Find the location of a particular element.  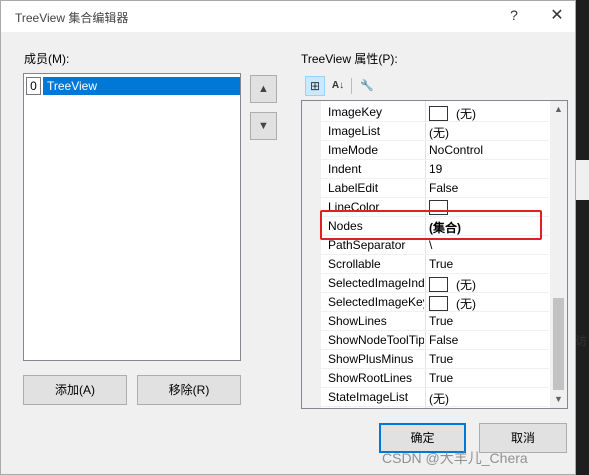

help-button: ? is located at coordinates (514, 15).